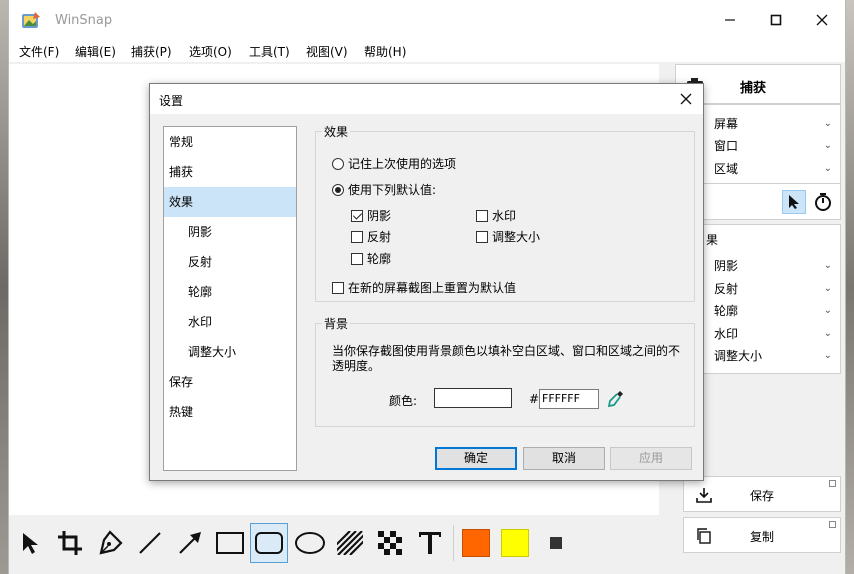 The image size is (854, 574). What do you see at coordinates (269, 51) in the screenshot?
I see `menu-tools: 工具(T)` at bounding box center [269, 51].